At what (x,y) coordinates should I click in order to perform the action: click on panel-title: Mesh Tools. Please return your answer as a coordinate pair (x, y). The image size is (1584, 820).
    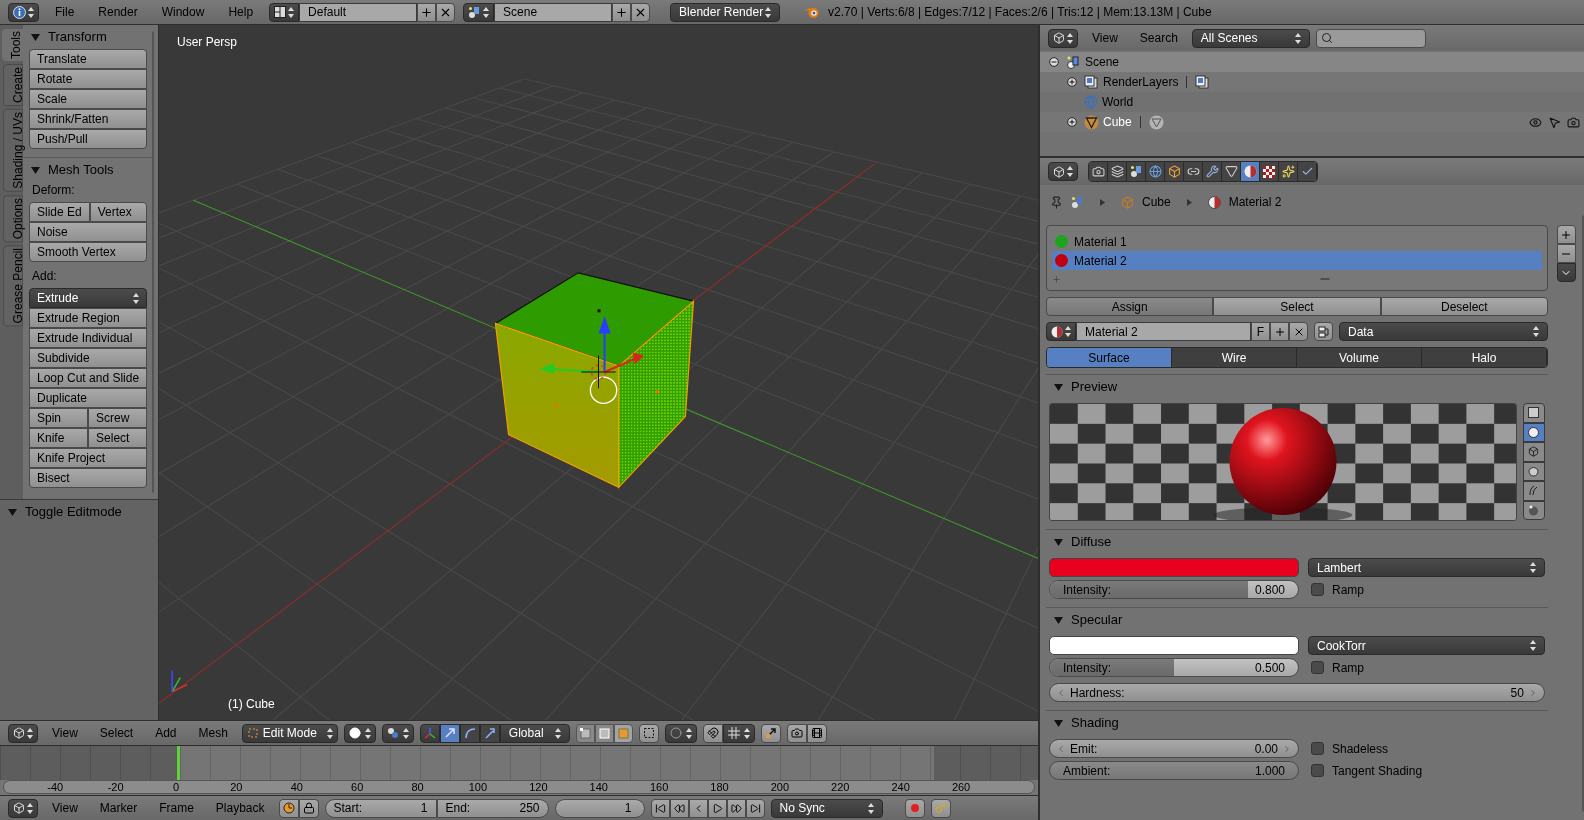
    Looking at the image, I should click on (81, 170).